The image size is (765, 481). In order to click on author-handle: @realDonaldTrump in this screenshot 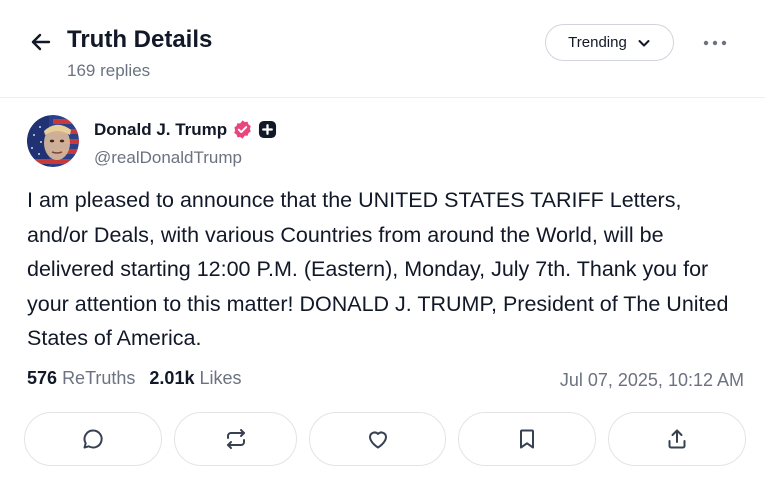, I will do `click(168, 158)`.